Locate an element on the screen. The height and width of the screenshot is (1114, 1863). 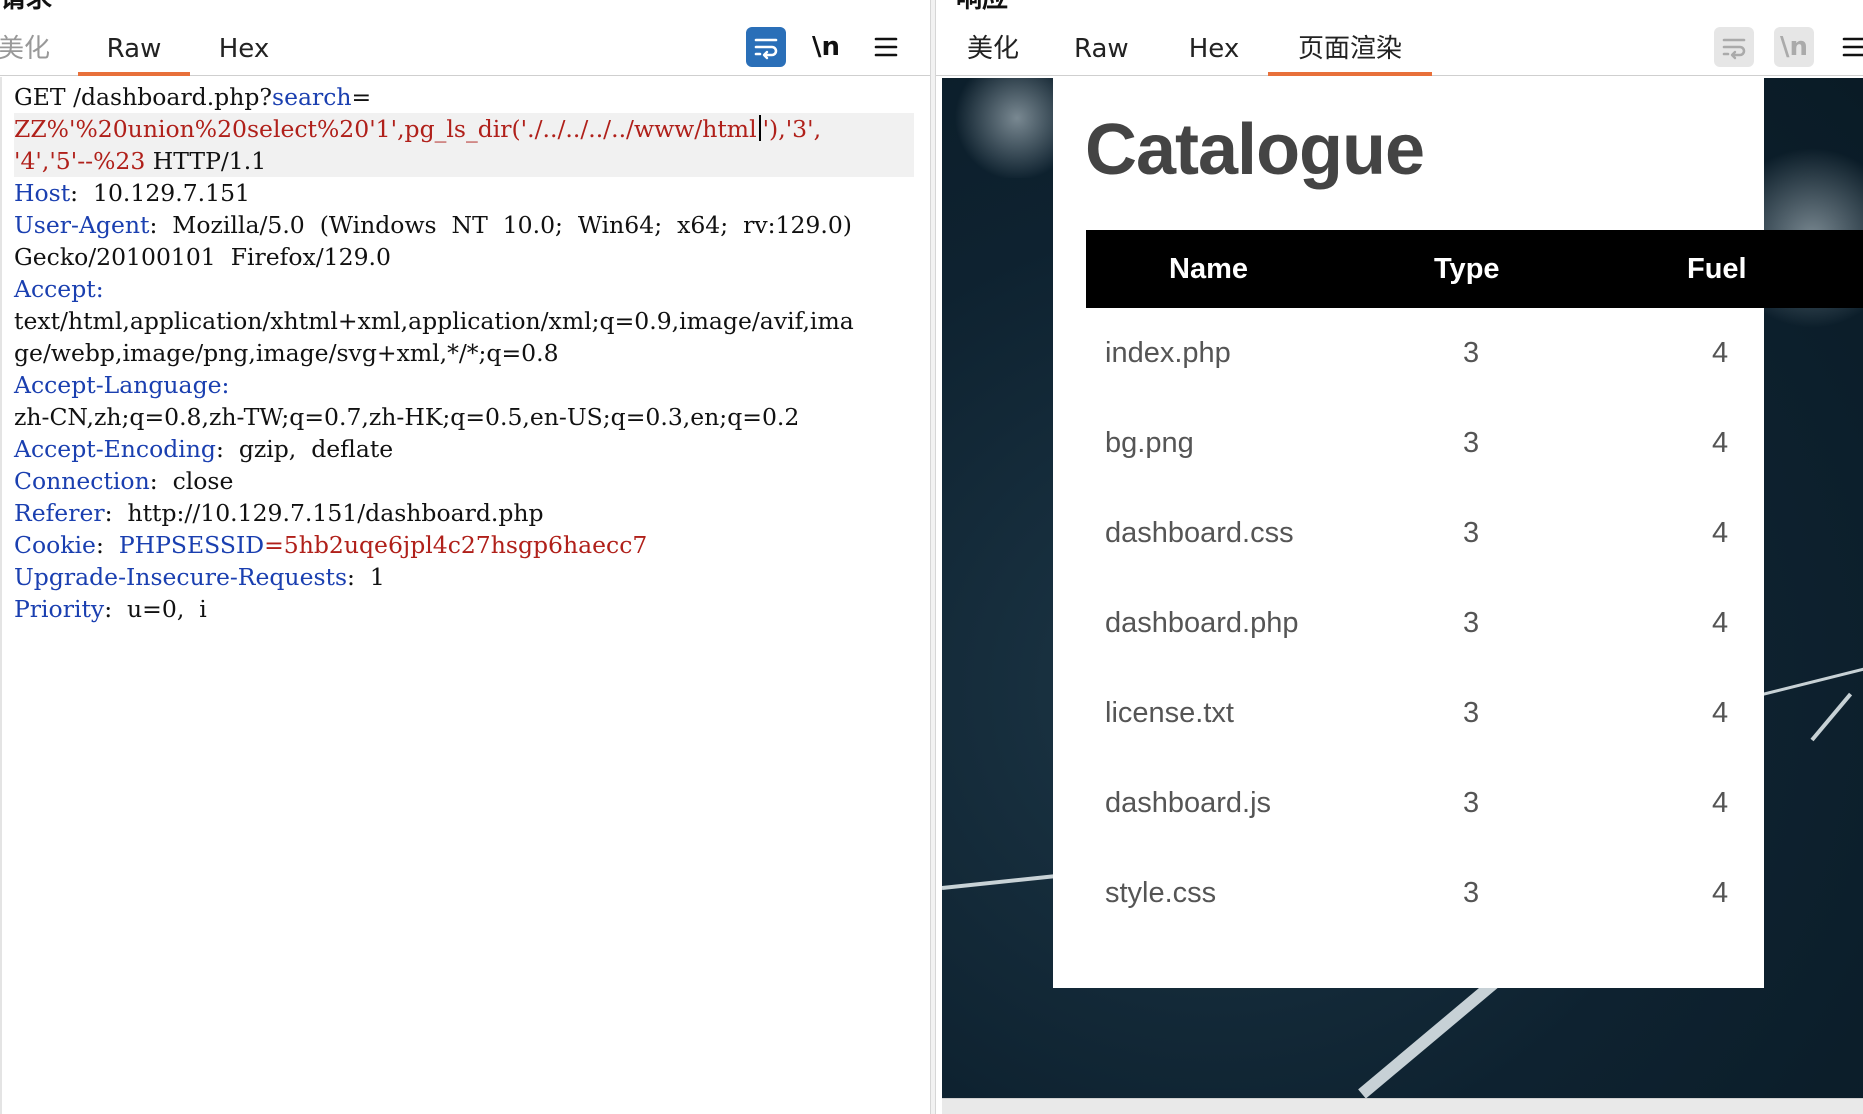
horizontal-scrollbar is located at coordinates (1402, 1106).